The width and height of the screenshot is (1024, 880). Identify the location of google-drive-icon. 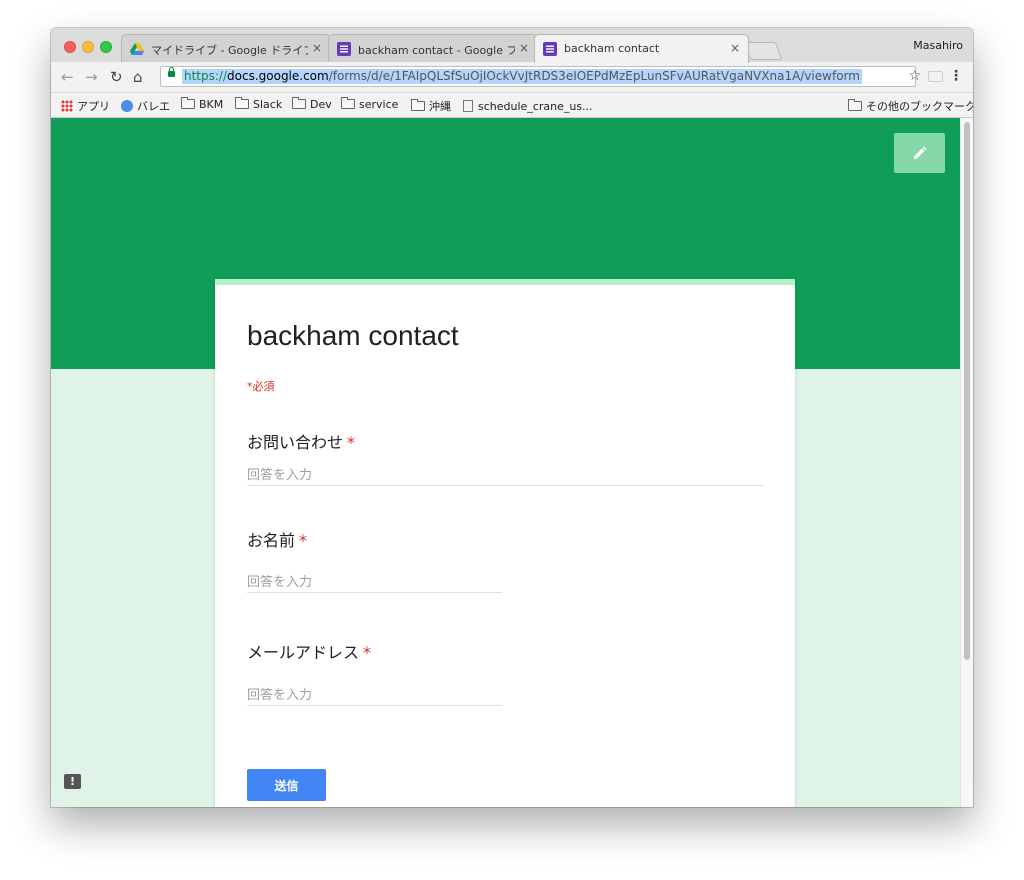
(137, 49).